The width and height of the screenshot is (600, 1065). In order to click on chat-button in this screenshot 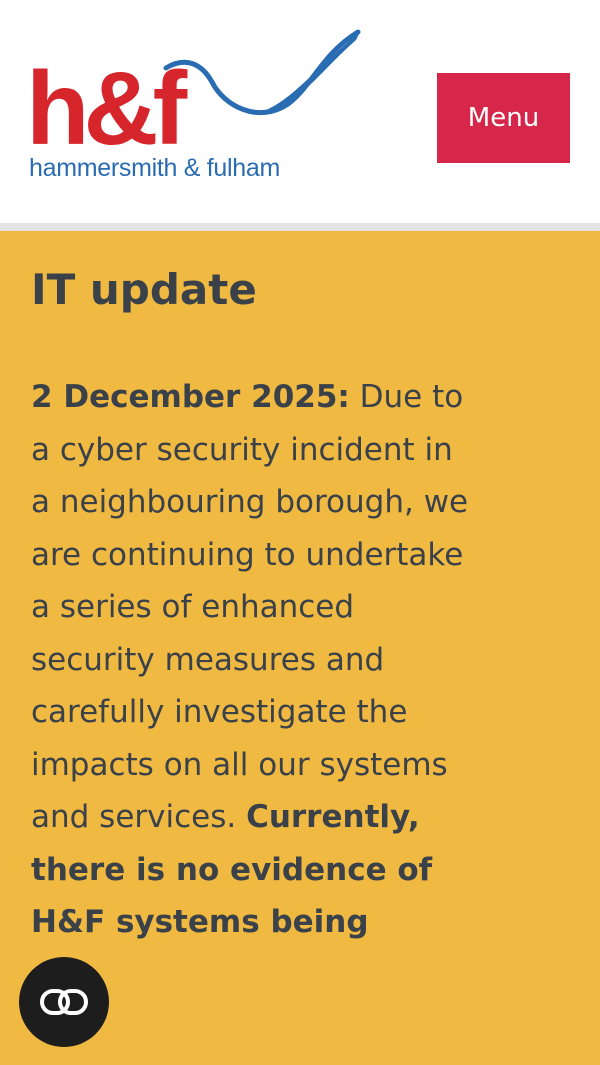, I will do `click(64, 1002)`.